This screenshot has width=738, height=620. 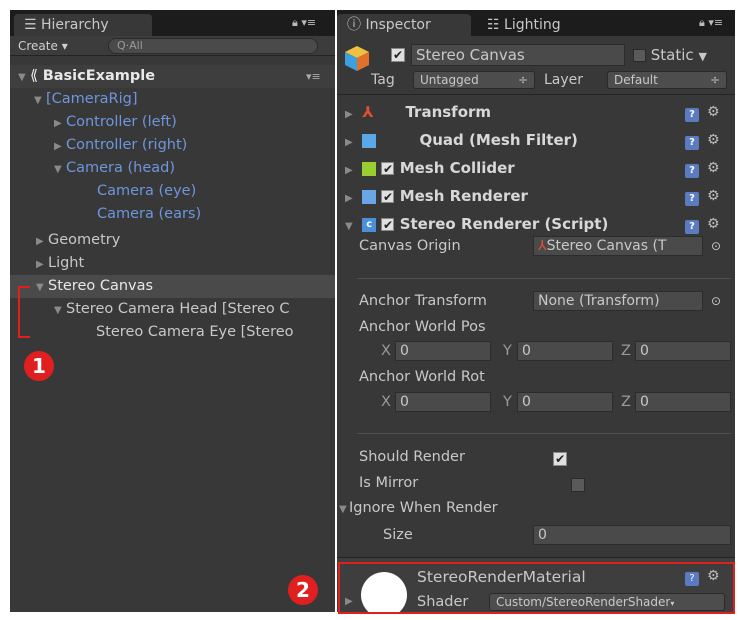 What do you see at coordinates (536, 588) in the screenshot?
I see `annotation-highlight-box` at bounding box center [536, 588].